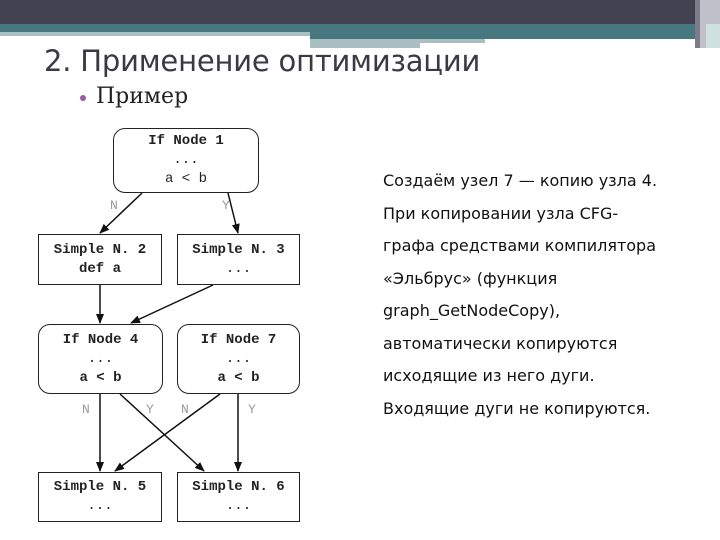  Describe the element at coordinates (517, 408) in the screenshot. I see `description-line: Входящие дуги не копируются.` at that location.